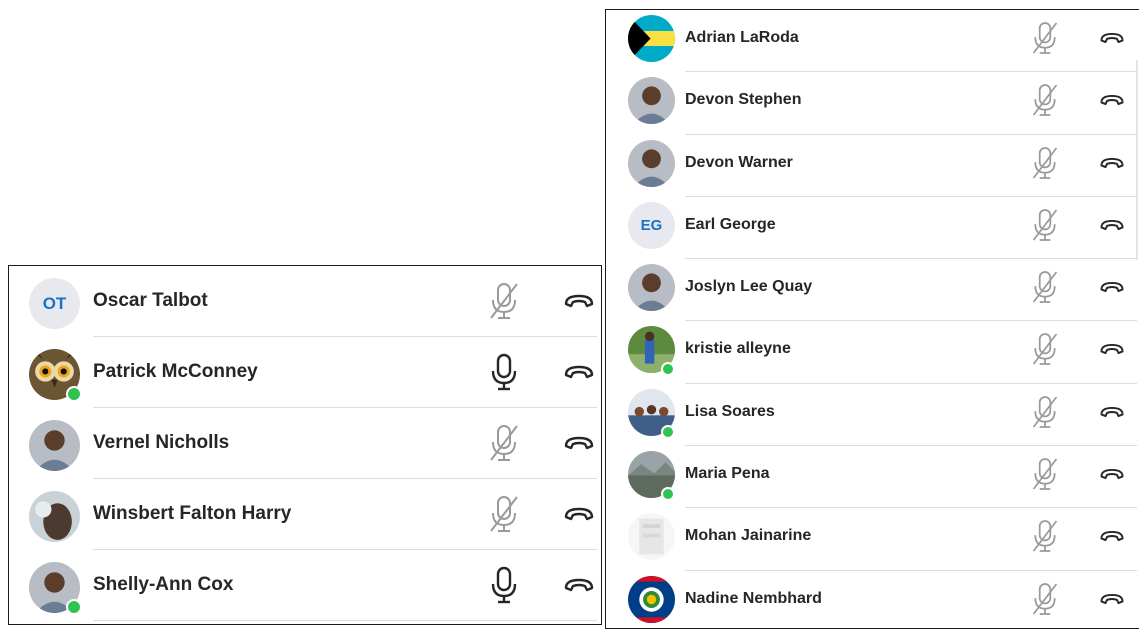 The width and height of the screenshot is (1139, 629). Describe the element at coordinates (753, 598) in the screenshot. I see `participant-name: Nadine Nembhard` at that location.